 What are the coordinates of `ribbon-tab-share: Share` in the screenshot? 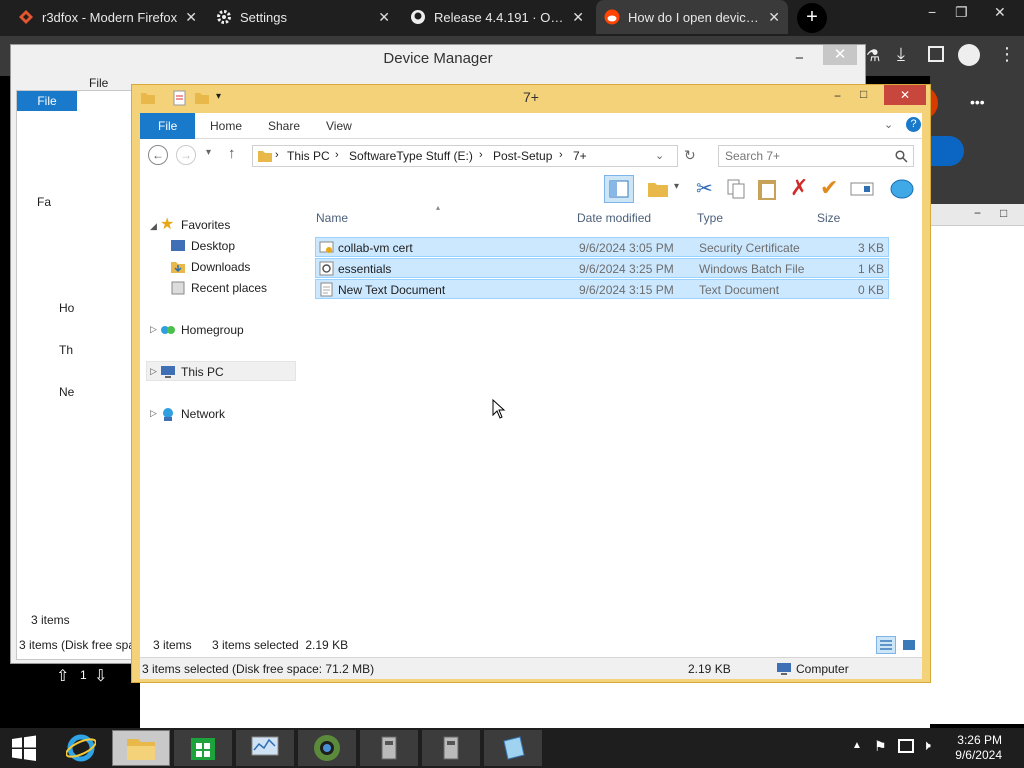 It's located at (284, 126).